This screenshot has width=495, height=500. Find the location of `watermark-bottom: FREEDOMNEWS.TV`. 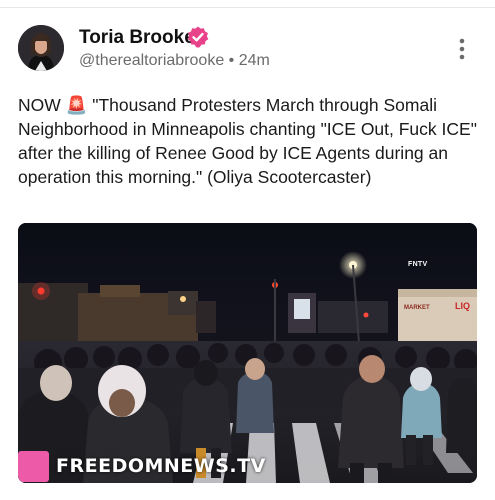

watermark-bottom: FREEDOMNEWS.TV is located at coordinates (142, 466).